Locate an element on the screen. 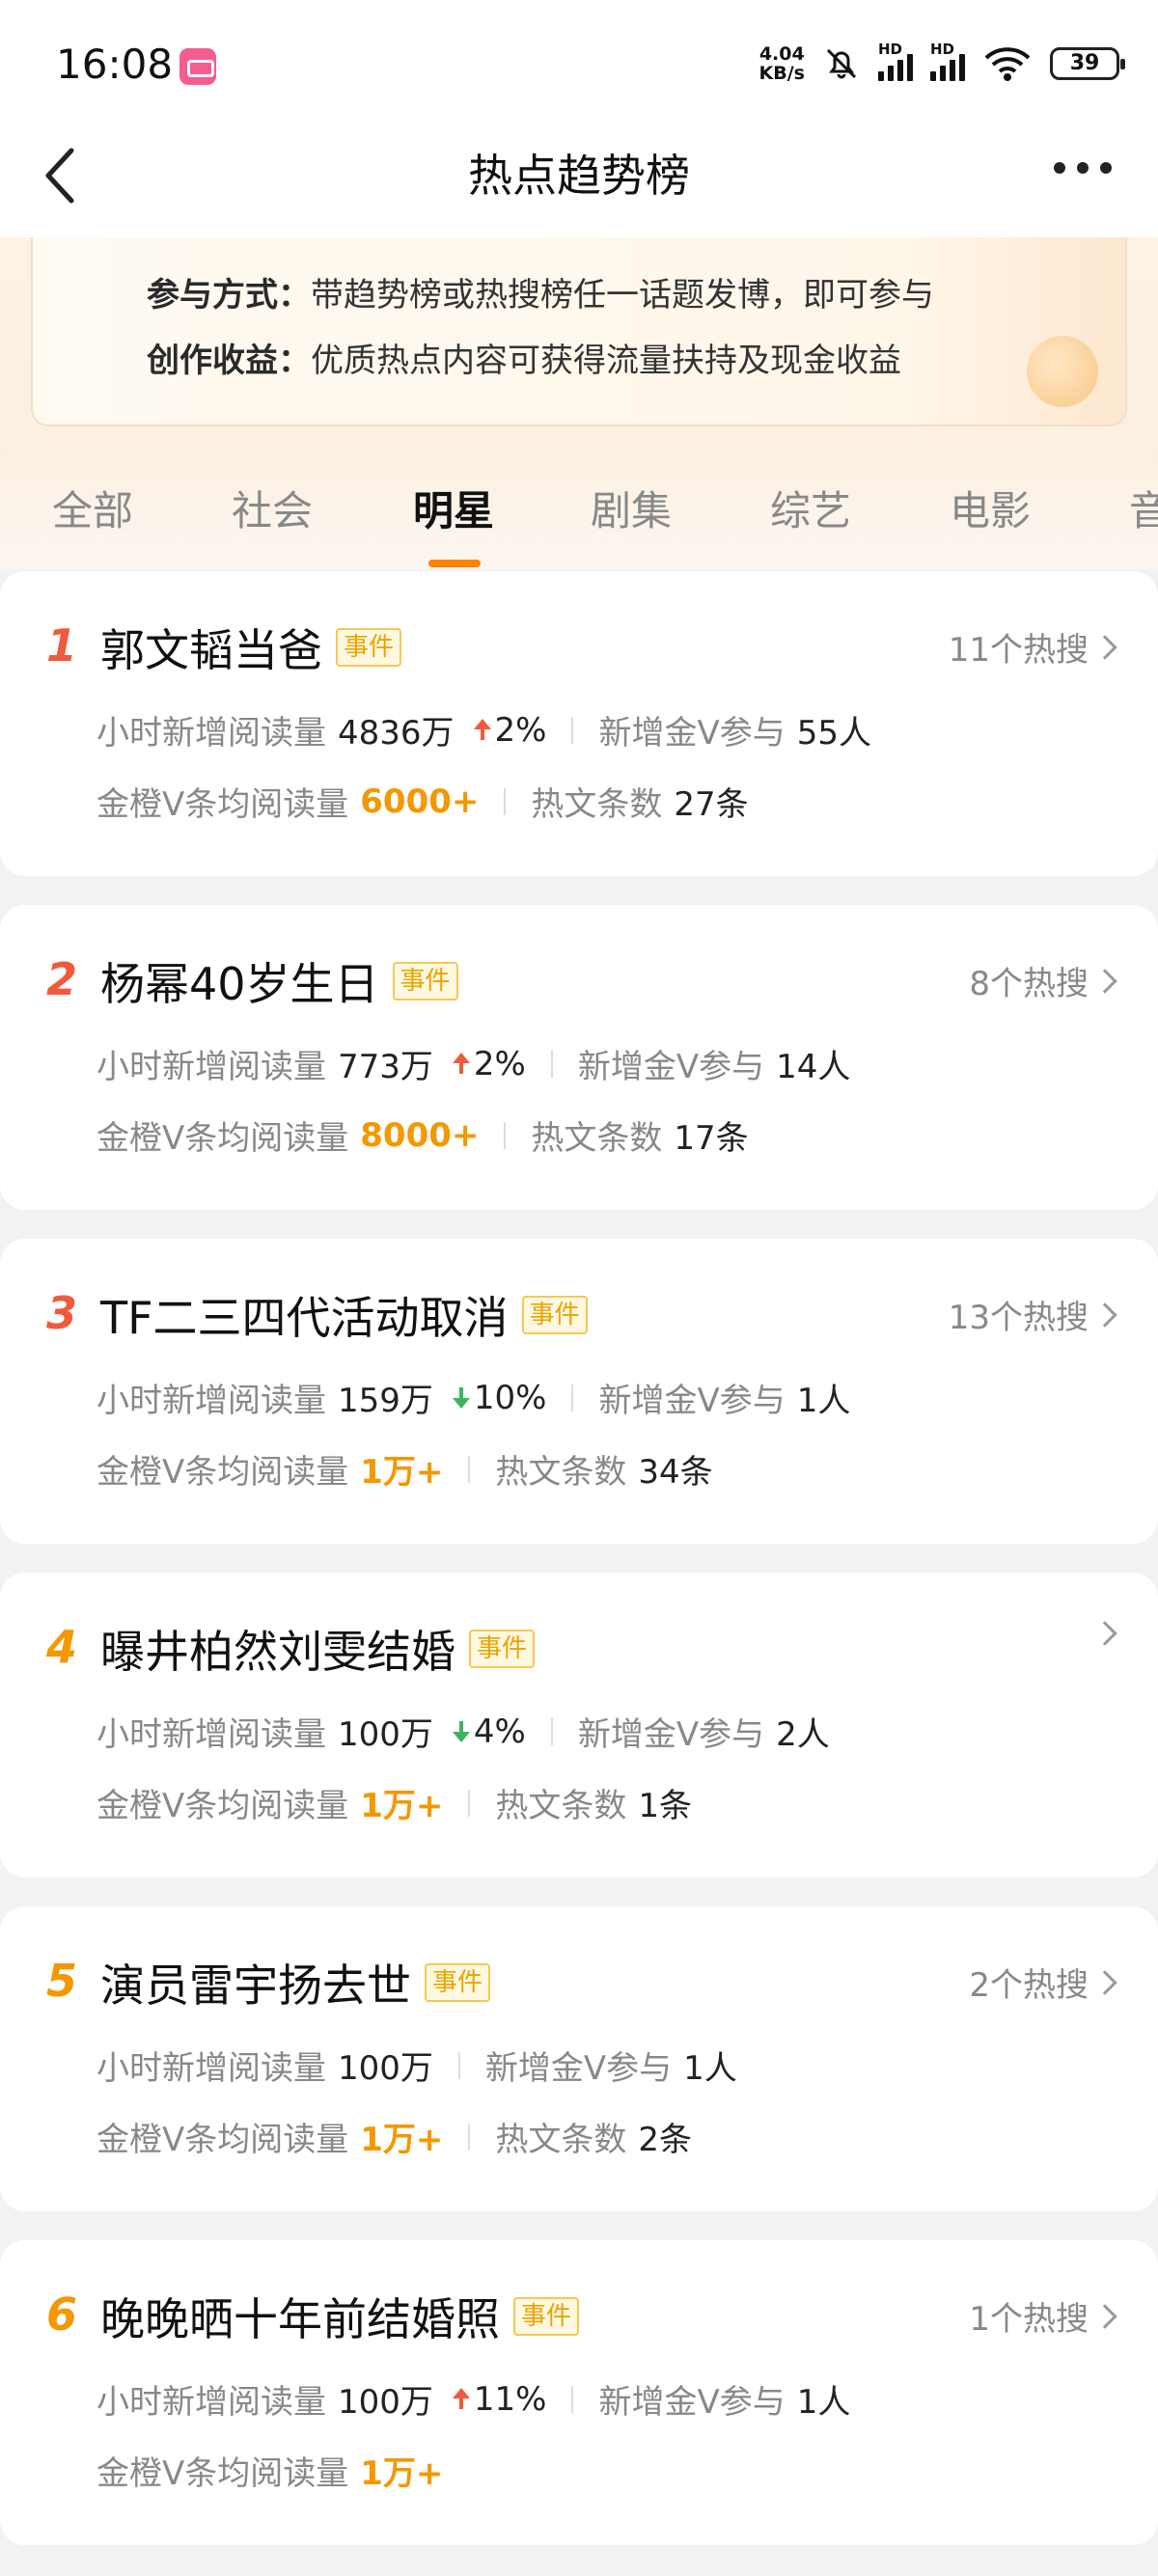  stats-row-2: 金橙V条均阅读量 1万+ is located at coordinates (270, 2474).